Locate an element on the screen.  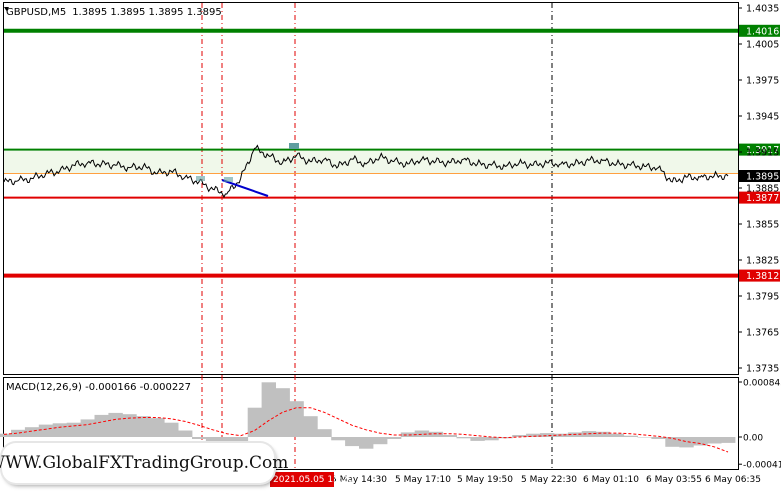
price-axis-label: 1.3765 is located at coordinates (762, 333).